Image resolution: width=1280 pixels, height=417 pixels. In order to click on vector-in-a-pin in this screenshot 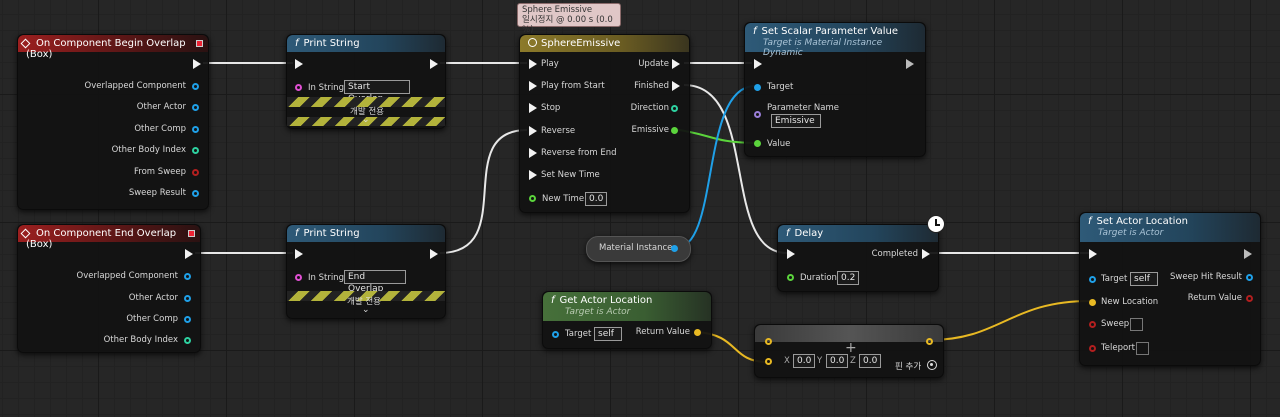, I will do `click(768, 341)`.